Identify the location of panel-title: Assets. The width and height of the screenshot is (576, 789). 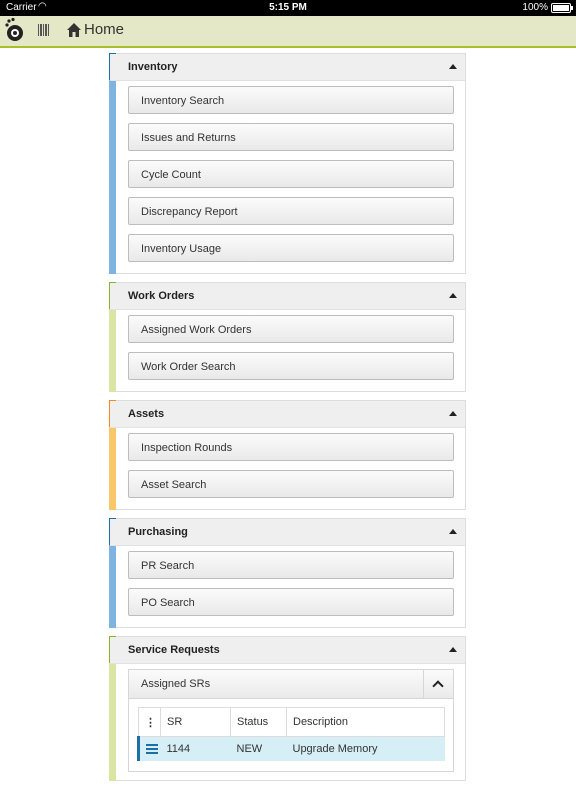
(146, 414).